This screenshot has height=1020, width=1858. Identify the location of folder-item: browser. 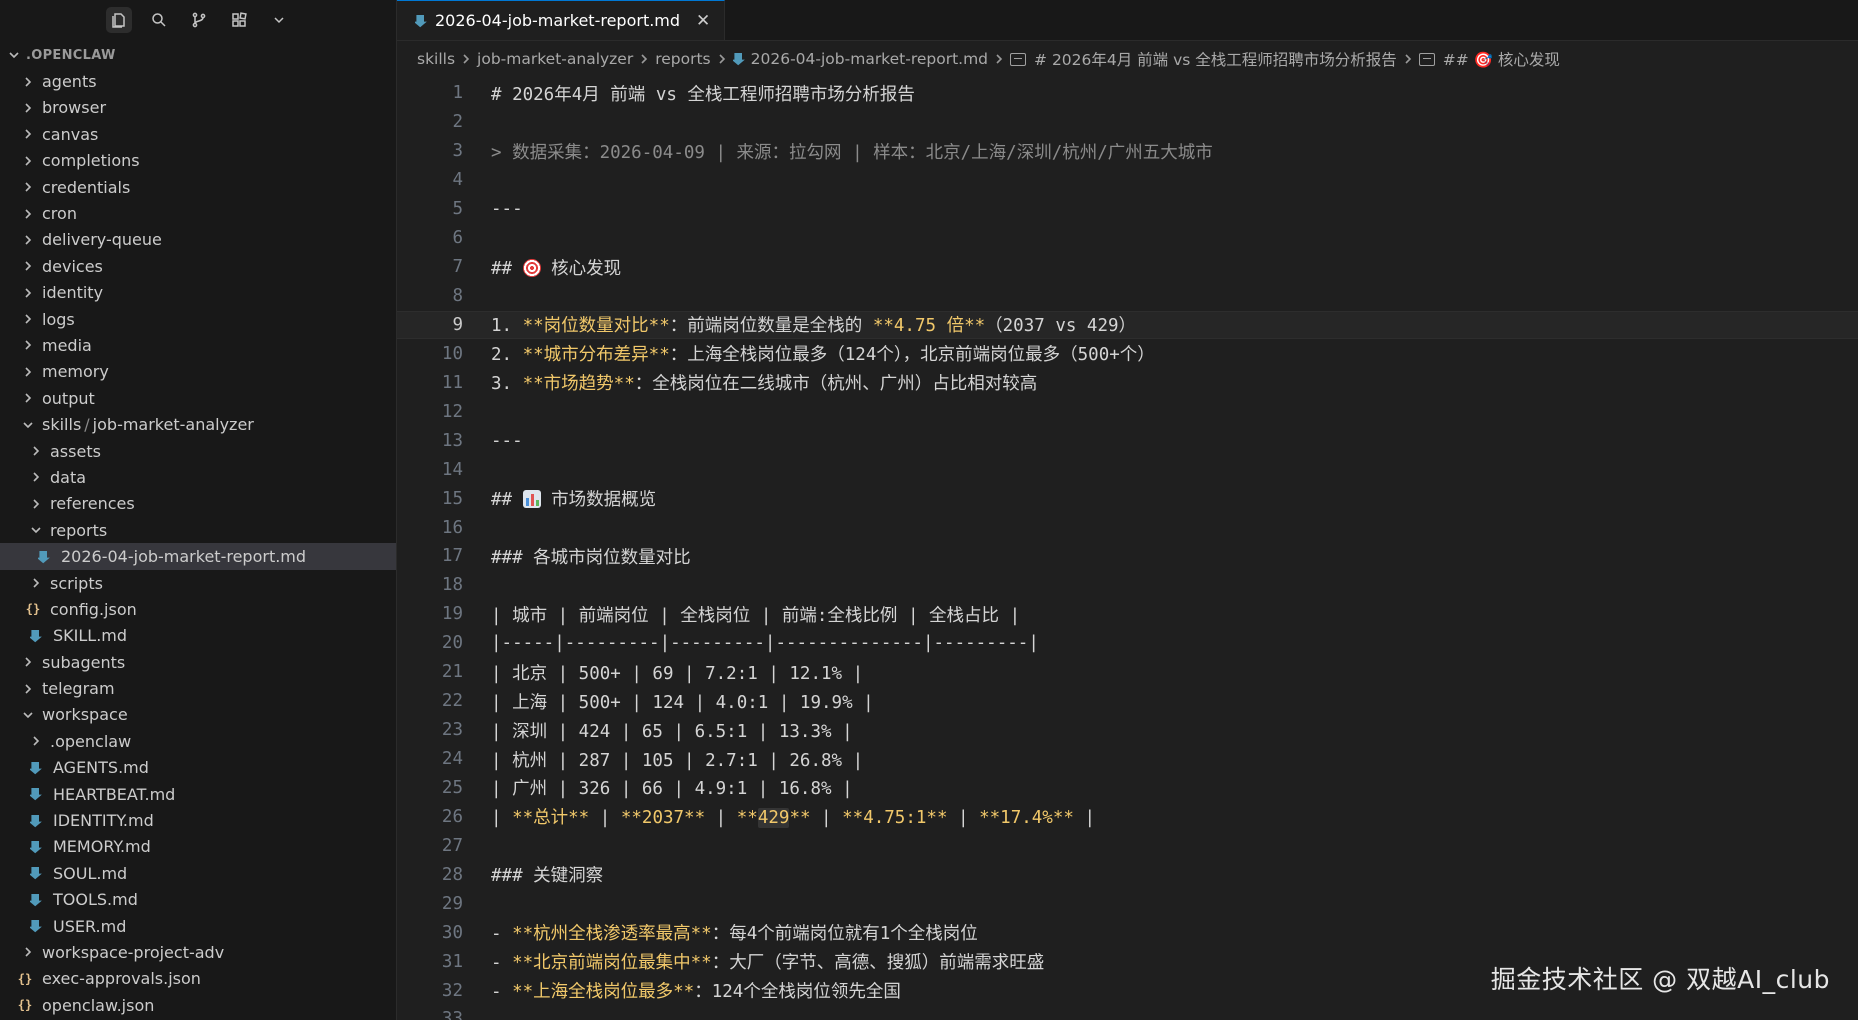
(198, 108).